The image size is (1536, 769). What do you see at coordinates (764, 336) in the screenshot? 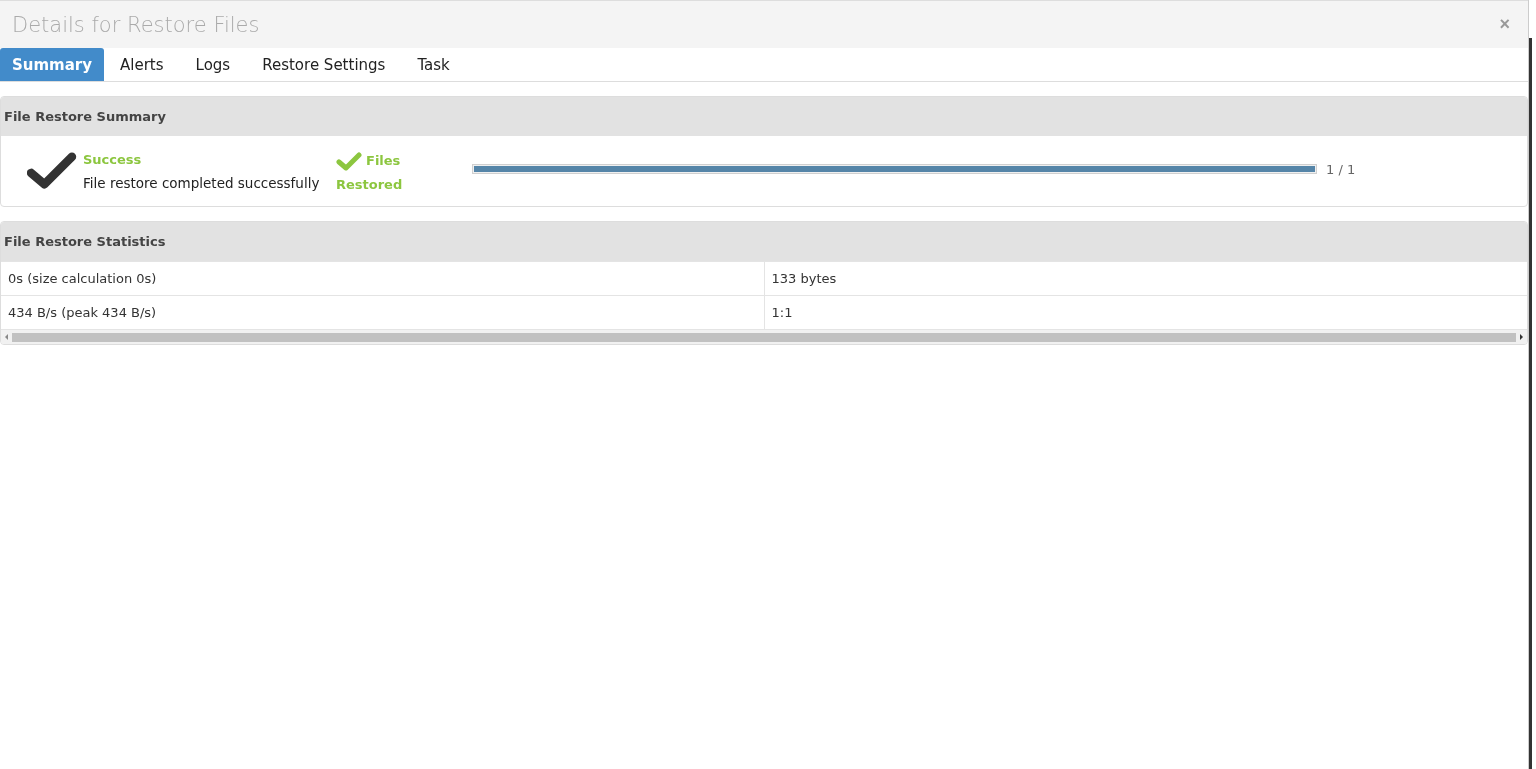
I see `horizontal-scrollbar` at bounding box center [764, 336].